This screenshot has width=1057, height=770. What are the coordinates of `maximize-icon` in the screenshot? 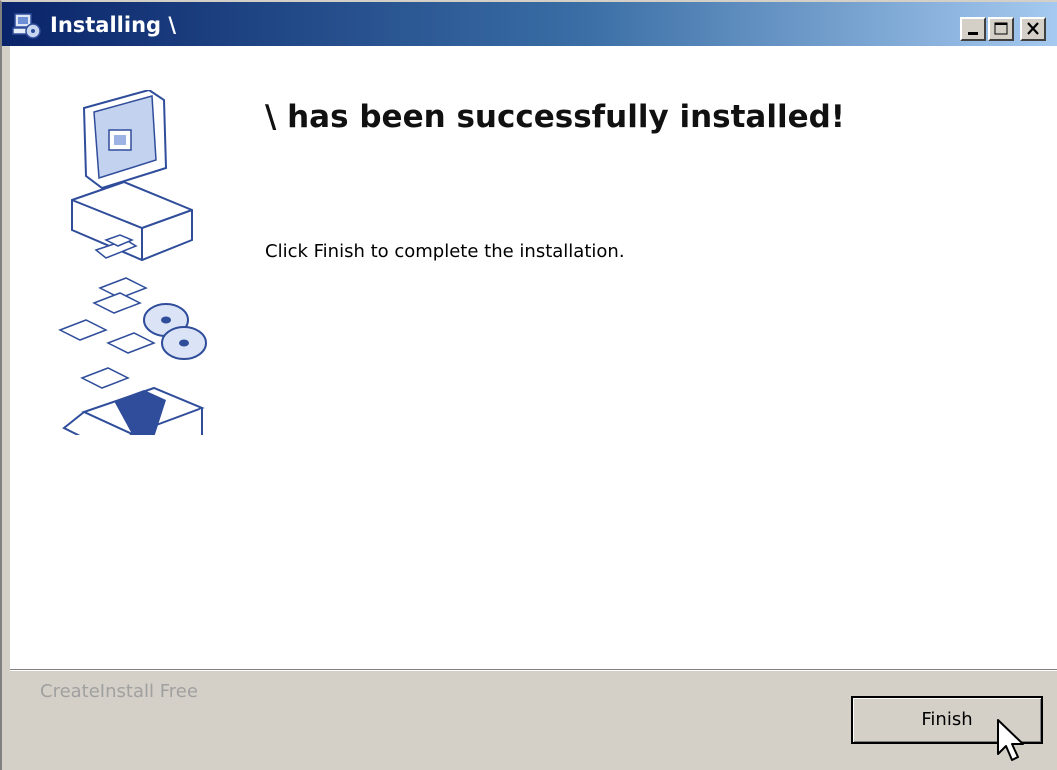 It's located at (1001, 28).